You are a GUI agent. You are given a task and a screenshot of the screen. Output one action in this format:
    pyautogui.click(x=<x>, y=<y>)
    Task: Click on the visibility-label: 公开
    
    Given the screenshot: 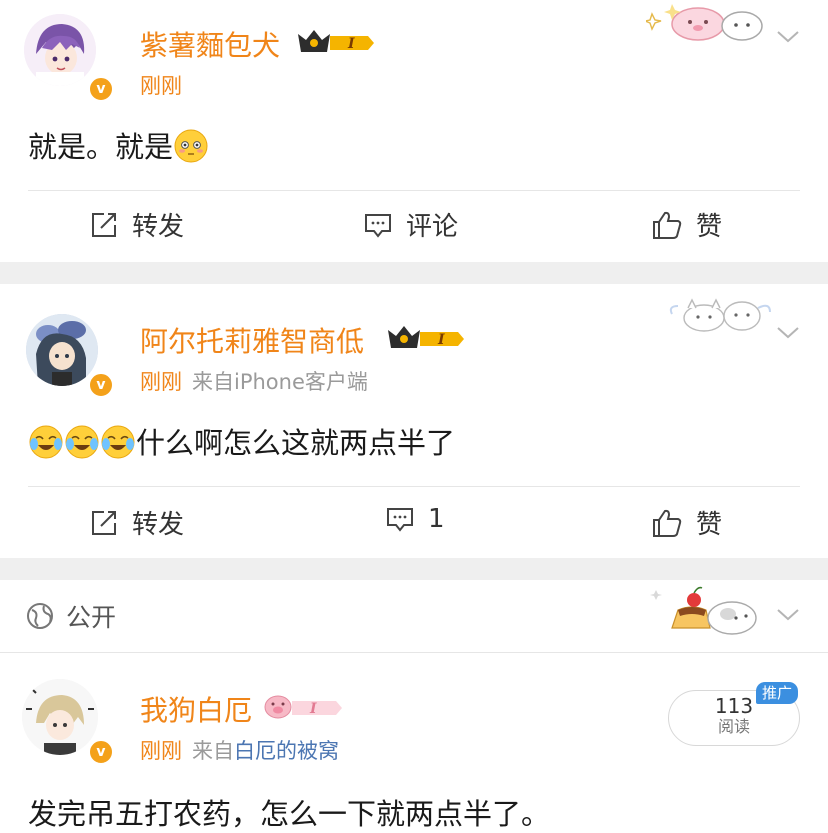 What is the action you would take?
    pyautogui.click(x=91, y=617)
    